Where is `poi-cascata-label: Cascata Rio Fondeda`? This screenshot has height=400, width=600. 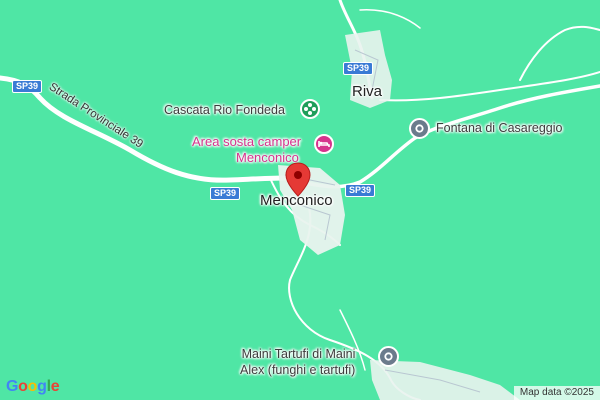
poi-cascata-label: Cascata Rio Fondeda is located at coordinates (224, 110).